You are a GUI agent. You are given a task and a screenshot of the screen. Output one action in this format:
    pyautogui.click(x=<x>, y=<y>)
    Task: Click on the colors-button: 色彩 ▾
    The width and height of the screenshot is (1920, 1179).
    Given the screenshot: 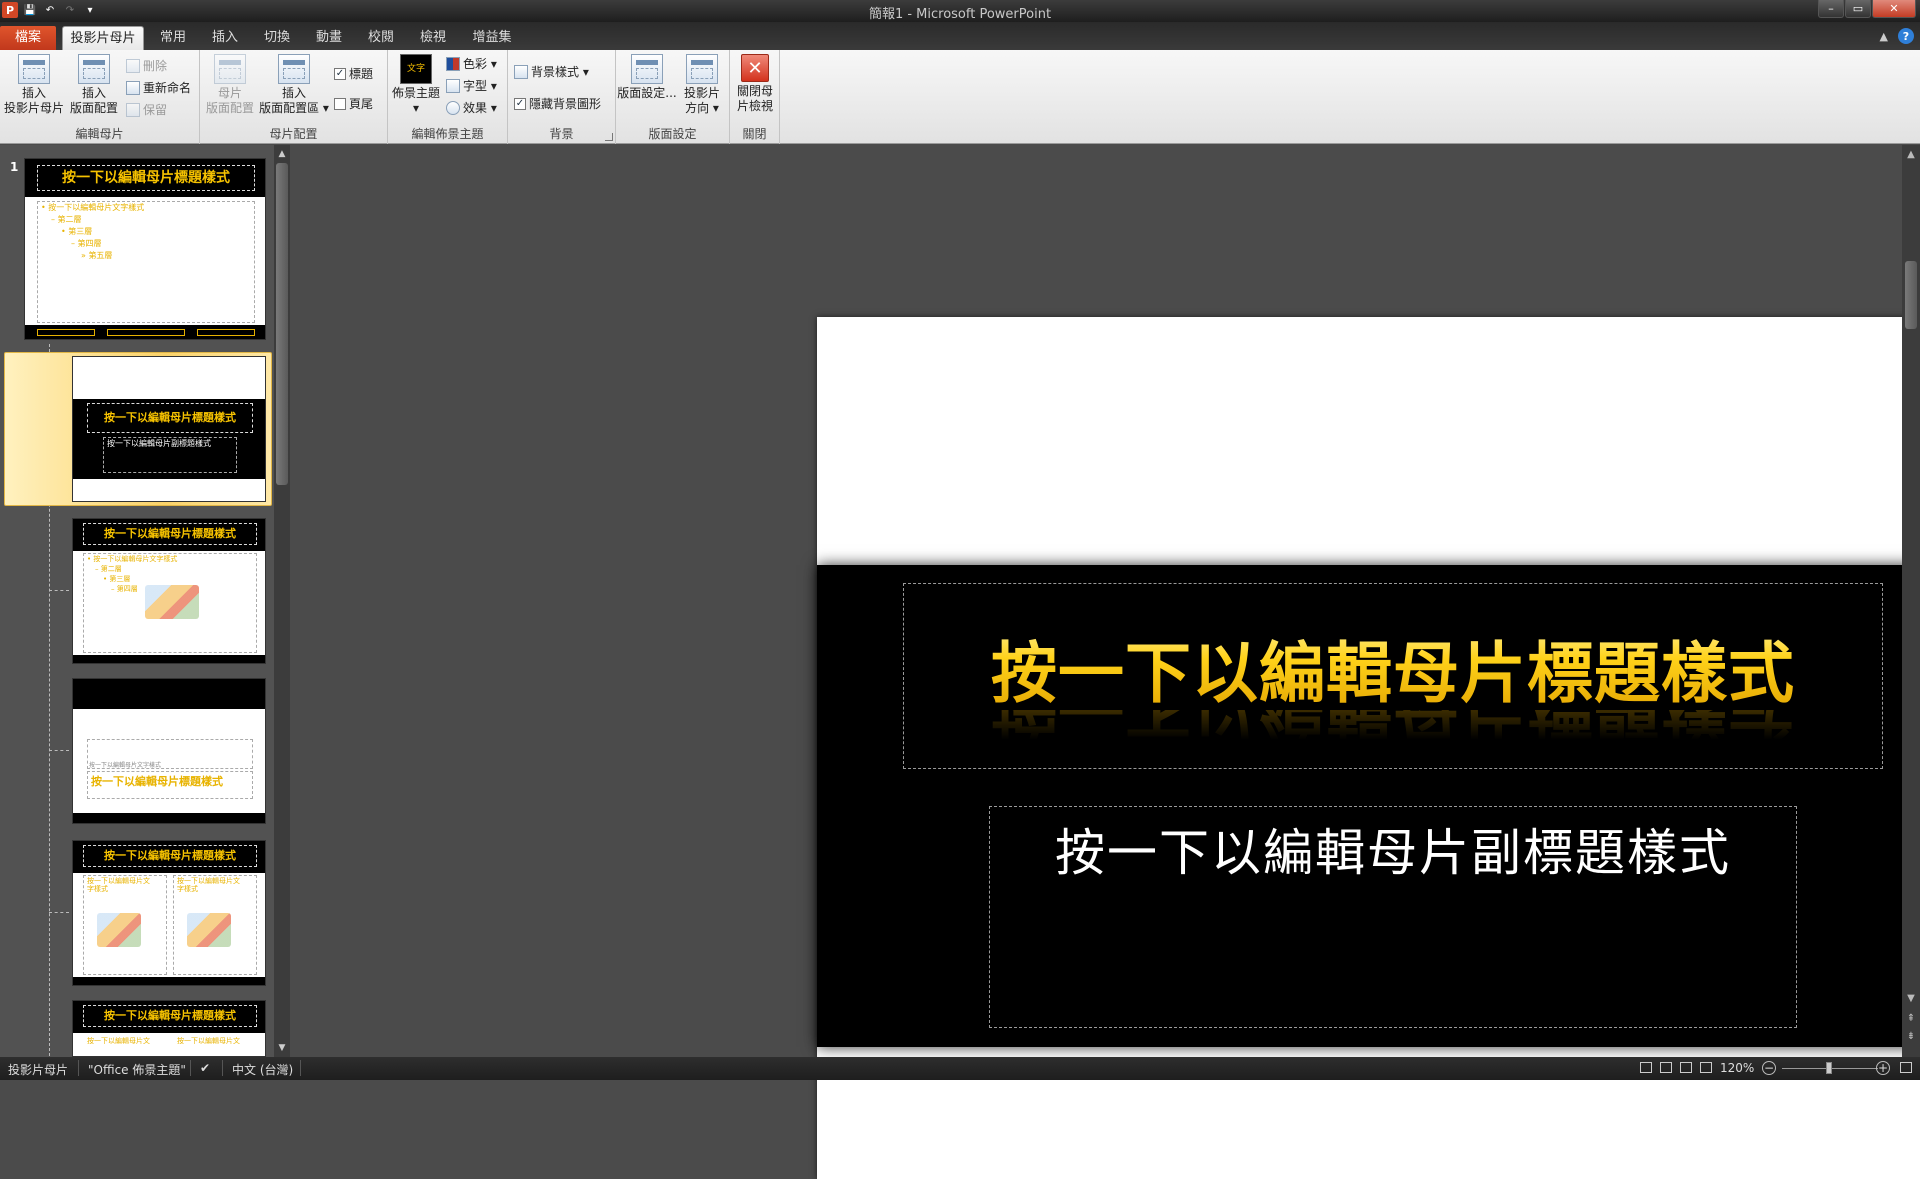 What is the action you would take?
    pyautogui.click(x=471, y=64)
    